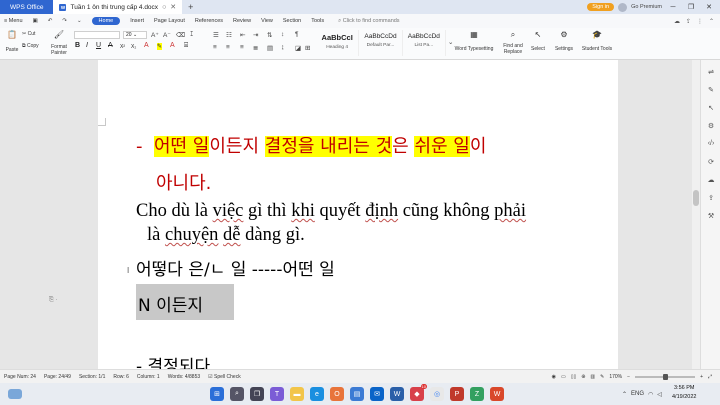 This screenshot has width=720, height=405. I want to click on go-premium-link: Go Premium, so click(646, 7).